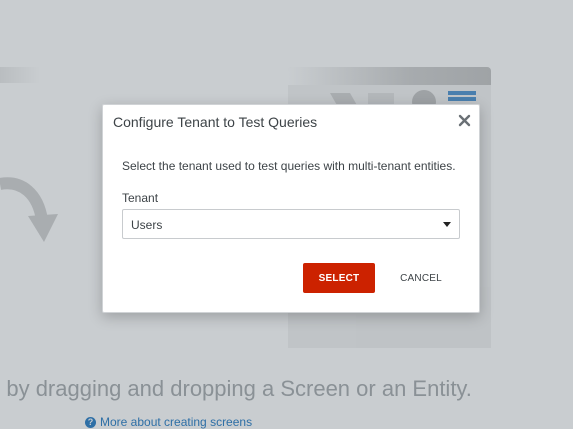 Image resolution: width=573 pixels, height=429 pixels. What do you see at coordinates (215, 122) in the screenshot?
I see `dialog-title: Configure Tenant to Test Queries` at bounding box center [215, 122].